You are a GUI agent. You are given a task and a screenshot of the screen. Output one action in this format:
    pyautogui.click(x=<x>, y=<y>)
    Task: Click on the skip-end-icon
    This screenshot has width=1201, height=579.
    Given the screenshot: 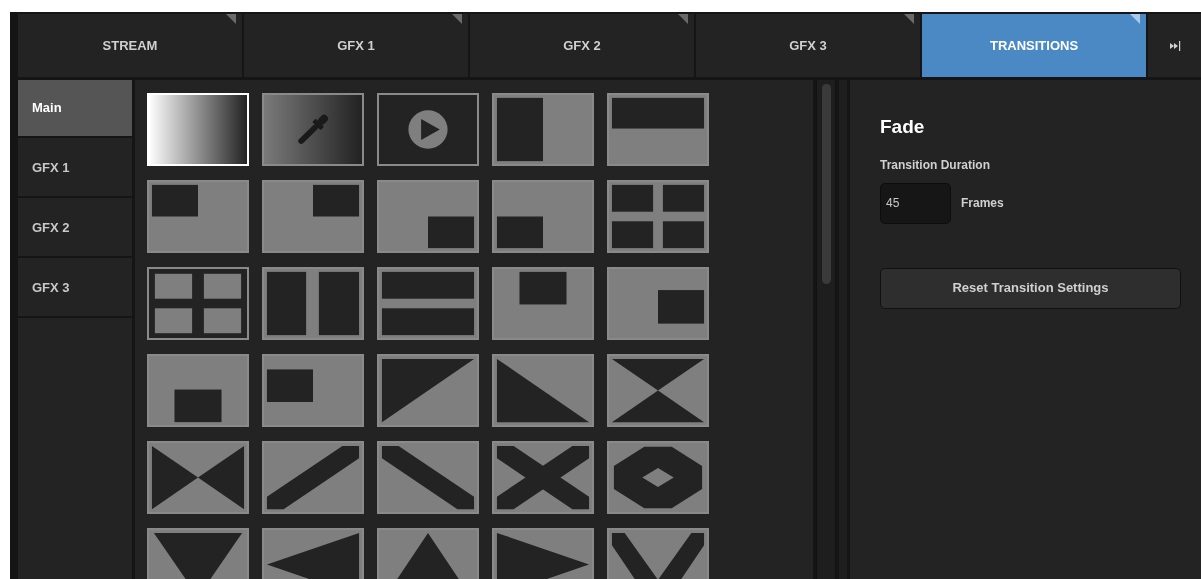 What is the action you would take?
    pyautogui.click(x=1174, y=45)
    